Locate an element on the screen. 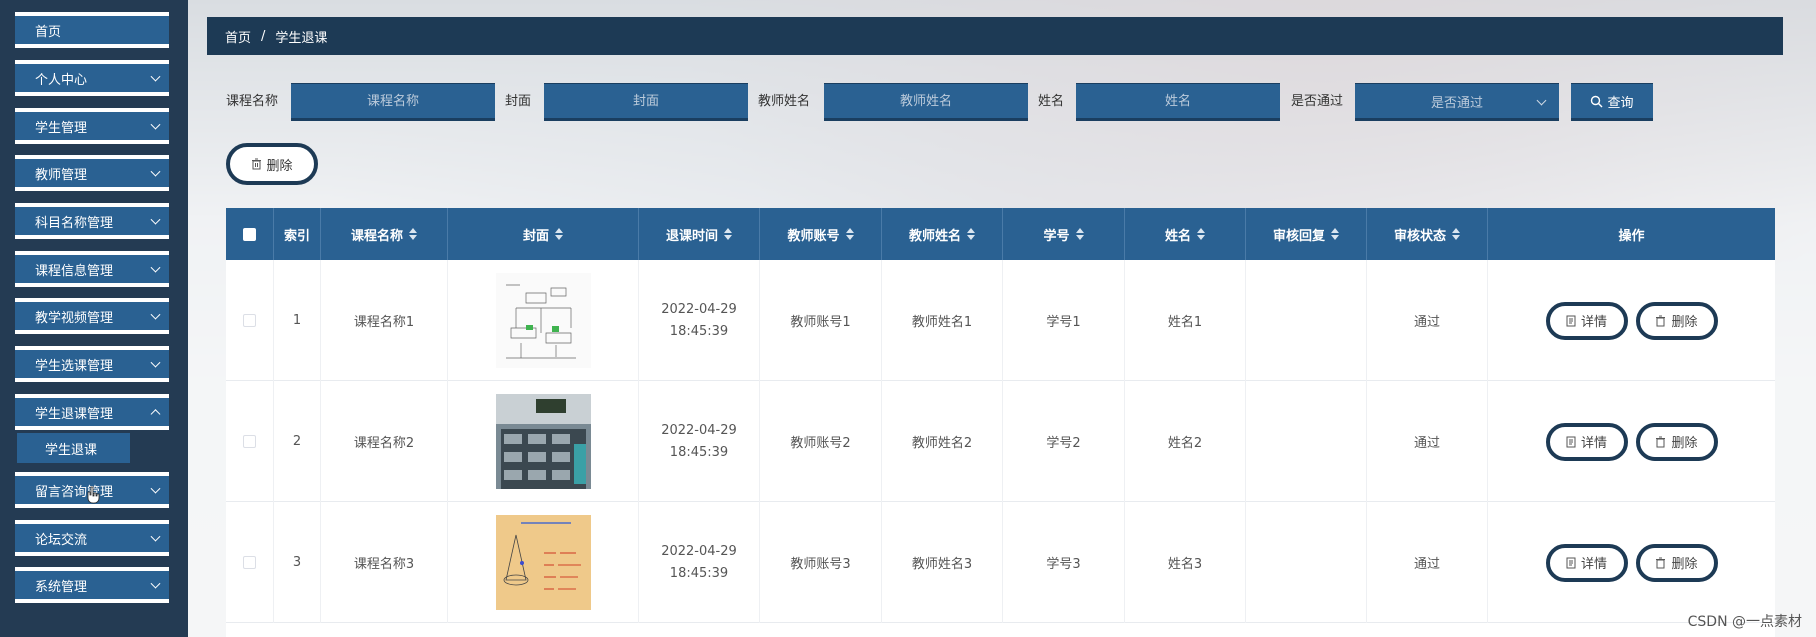  pass-status-select-value: 是否通过 is located at coordinates (1456, 103).